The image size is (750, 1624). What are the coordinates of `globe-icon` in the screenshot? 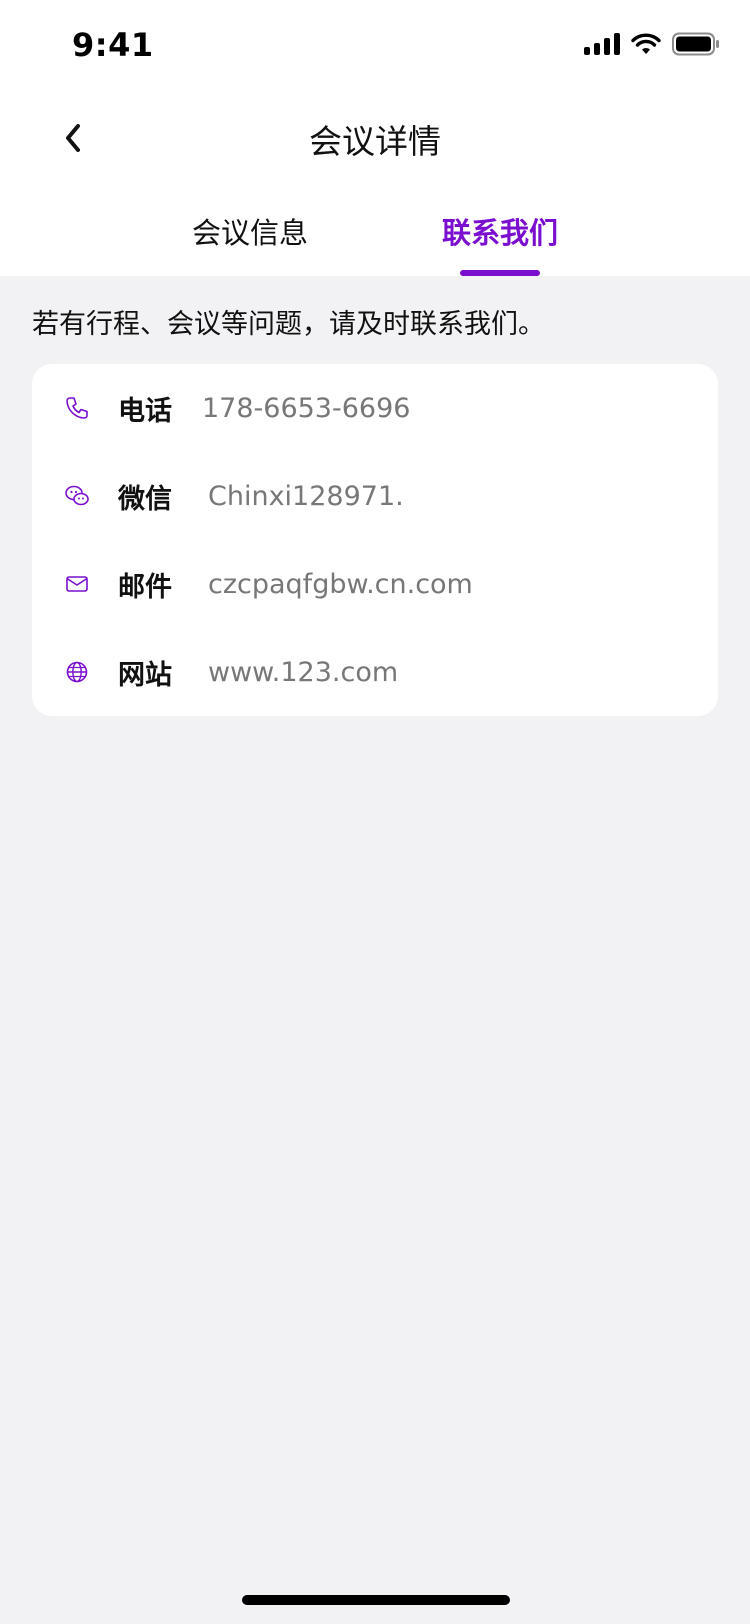 It's located at (77, 672).